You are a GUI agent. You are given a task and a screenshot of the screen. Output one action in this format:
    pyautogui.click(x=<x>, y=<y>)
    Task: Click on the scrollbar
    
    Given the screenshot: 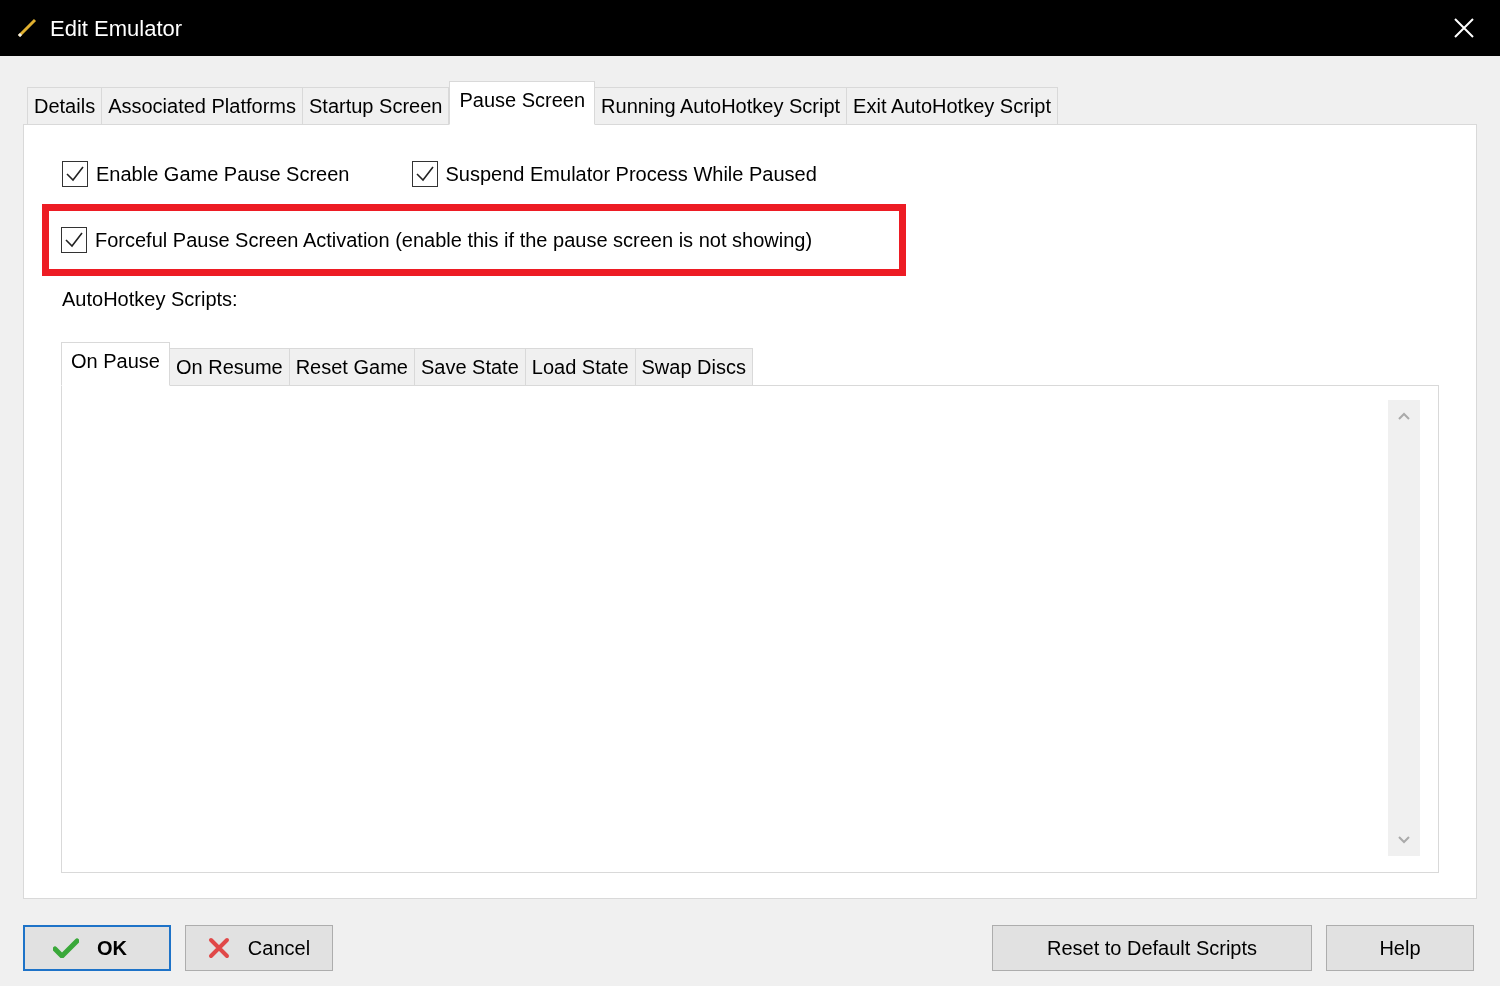 What is the action you would take?
    pyautogui.click(x=1404, y=628)
    